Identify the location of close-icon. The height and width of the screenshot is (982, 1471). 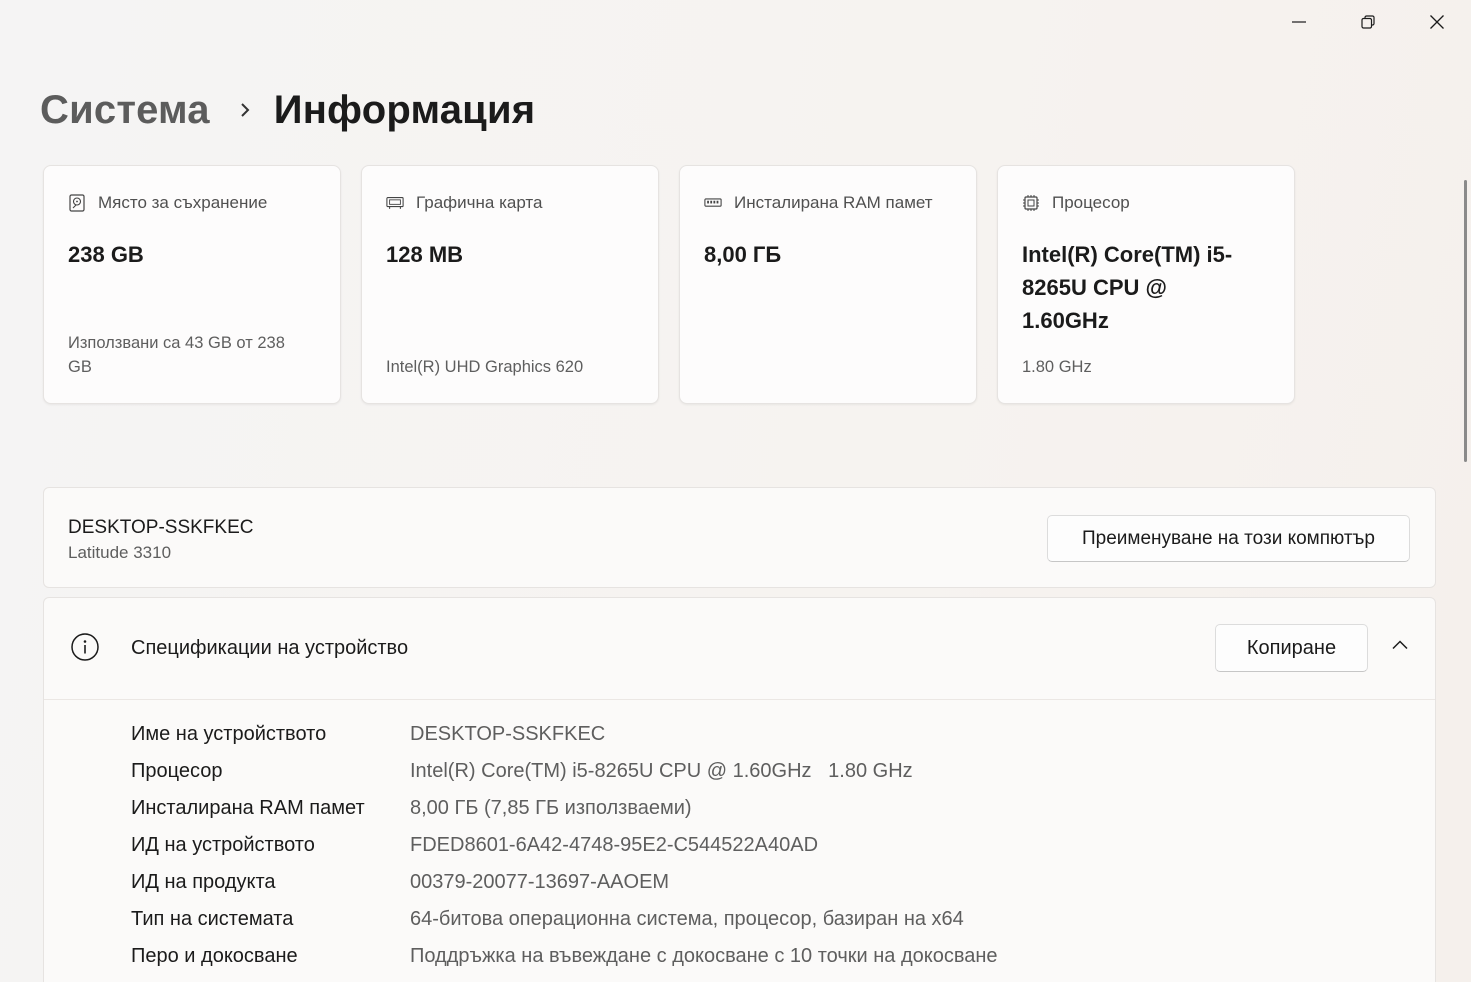
(1436, 22).